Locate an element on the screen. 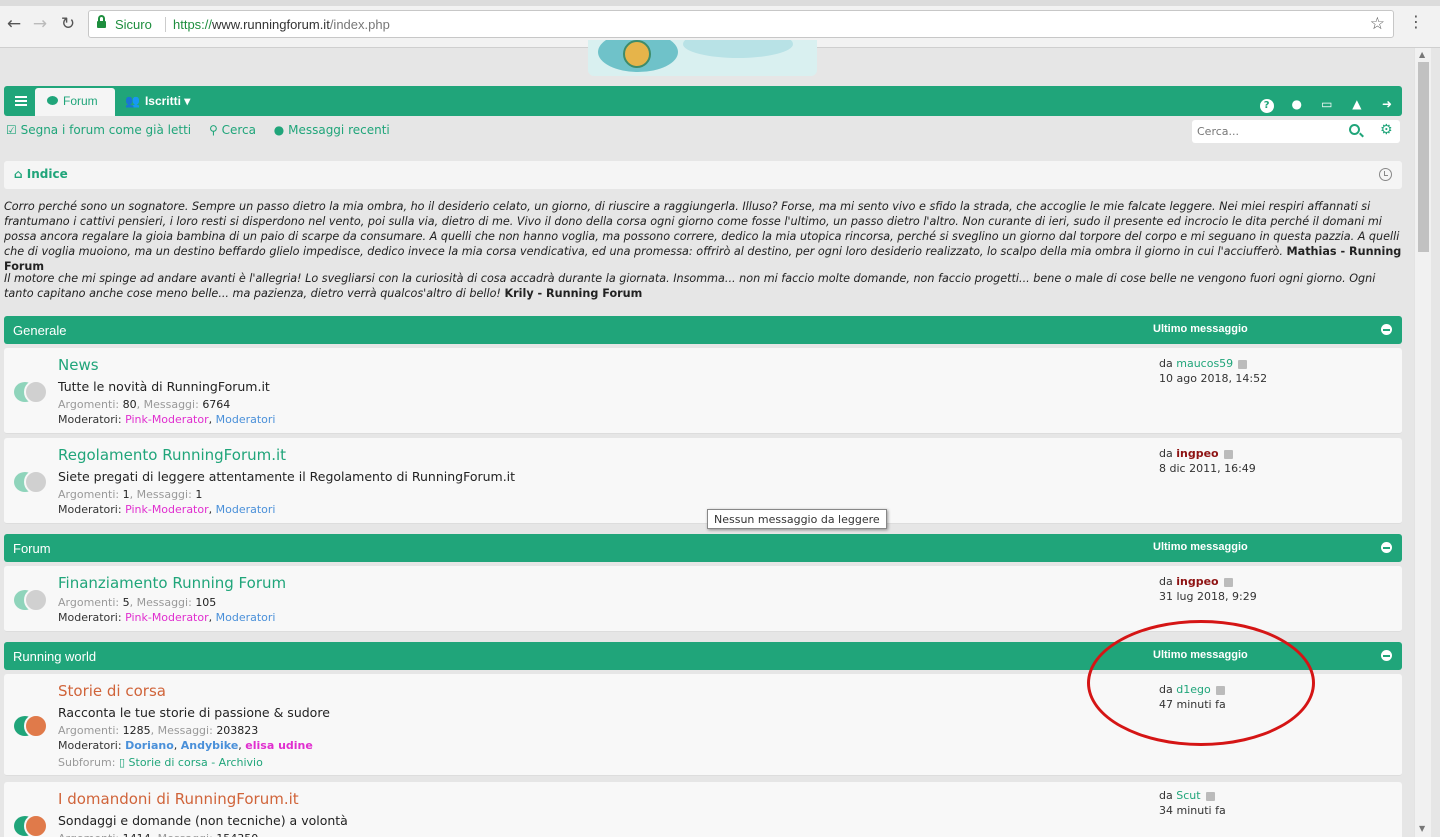 The height and width of the screenshot is (837, 1440). forum-title: Storie di corsa is located at coordinates (112, 691).